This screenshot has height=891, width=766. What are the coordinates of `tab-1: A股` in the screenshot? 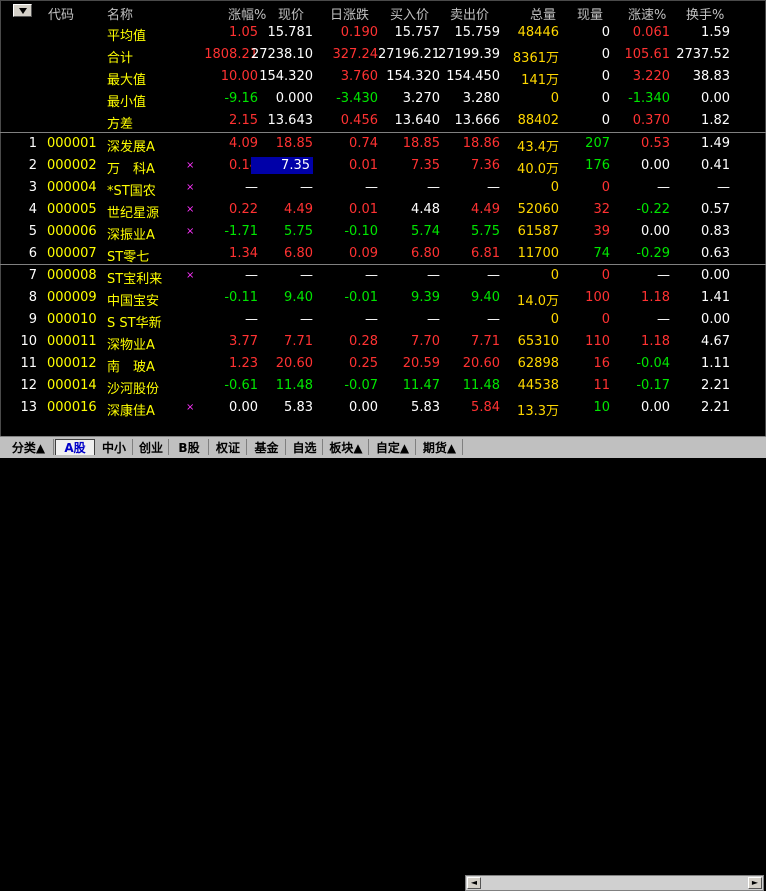 It's located at (75, 447).